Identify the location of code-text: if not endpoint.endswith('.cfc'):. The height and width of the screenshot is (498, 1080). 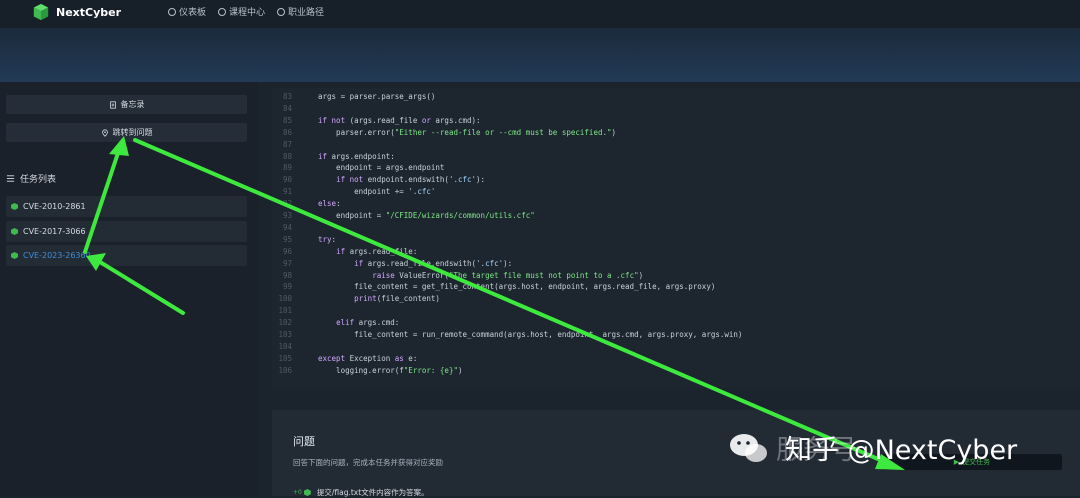
(411, 180).